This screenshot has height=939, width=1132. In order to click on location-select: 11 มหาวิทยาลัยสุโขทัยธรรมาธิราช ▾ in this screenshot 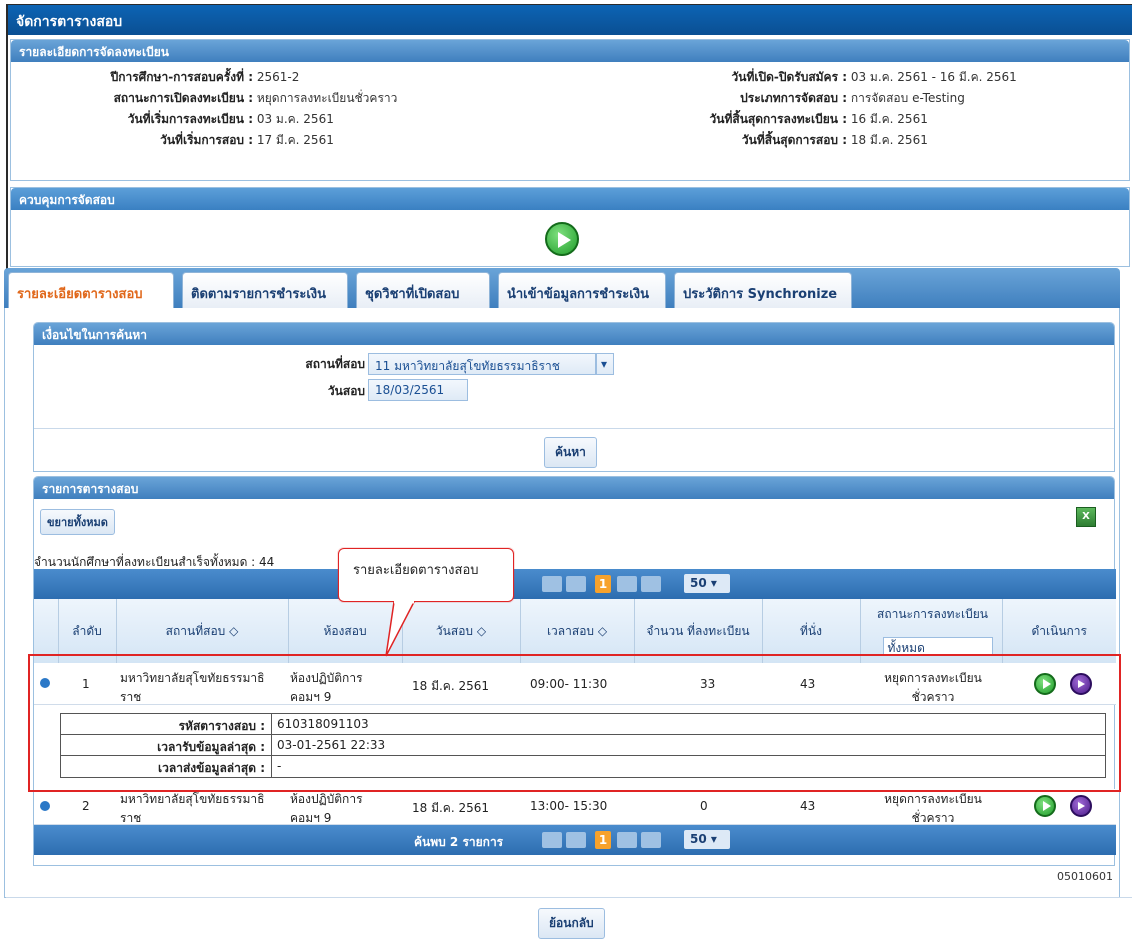, I will do `click(491, 364)`.